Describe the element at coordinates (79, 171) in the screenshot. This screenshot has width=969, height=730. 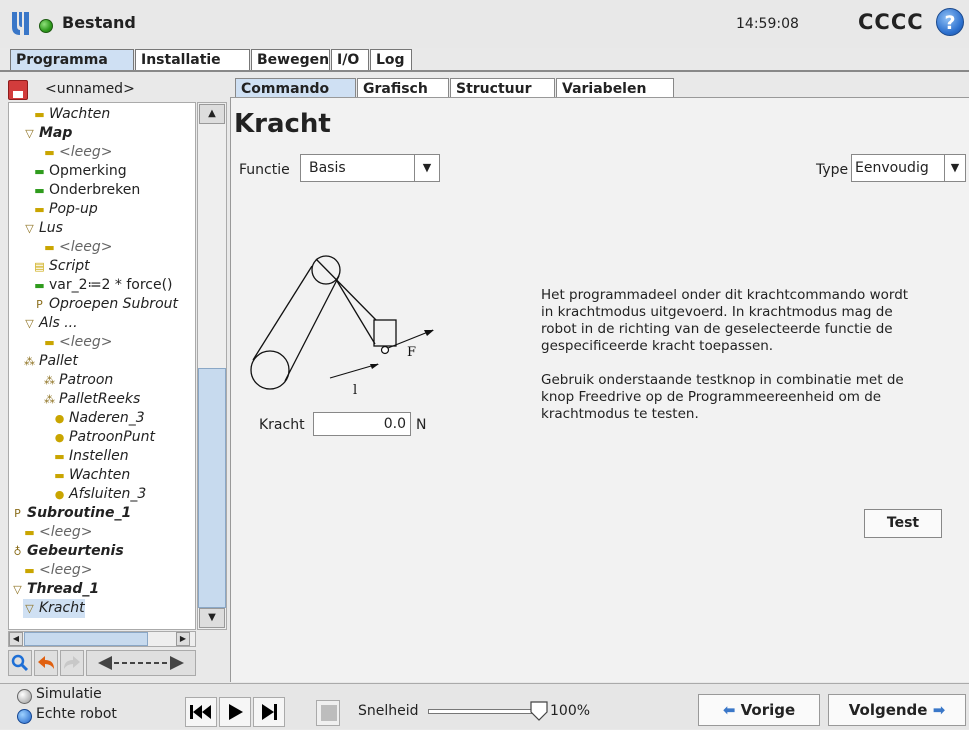
I see `tree-item: ▬ Opmerking` at that location.